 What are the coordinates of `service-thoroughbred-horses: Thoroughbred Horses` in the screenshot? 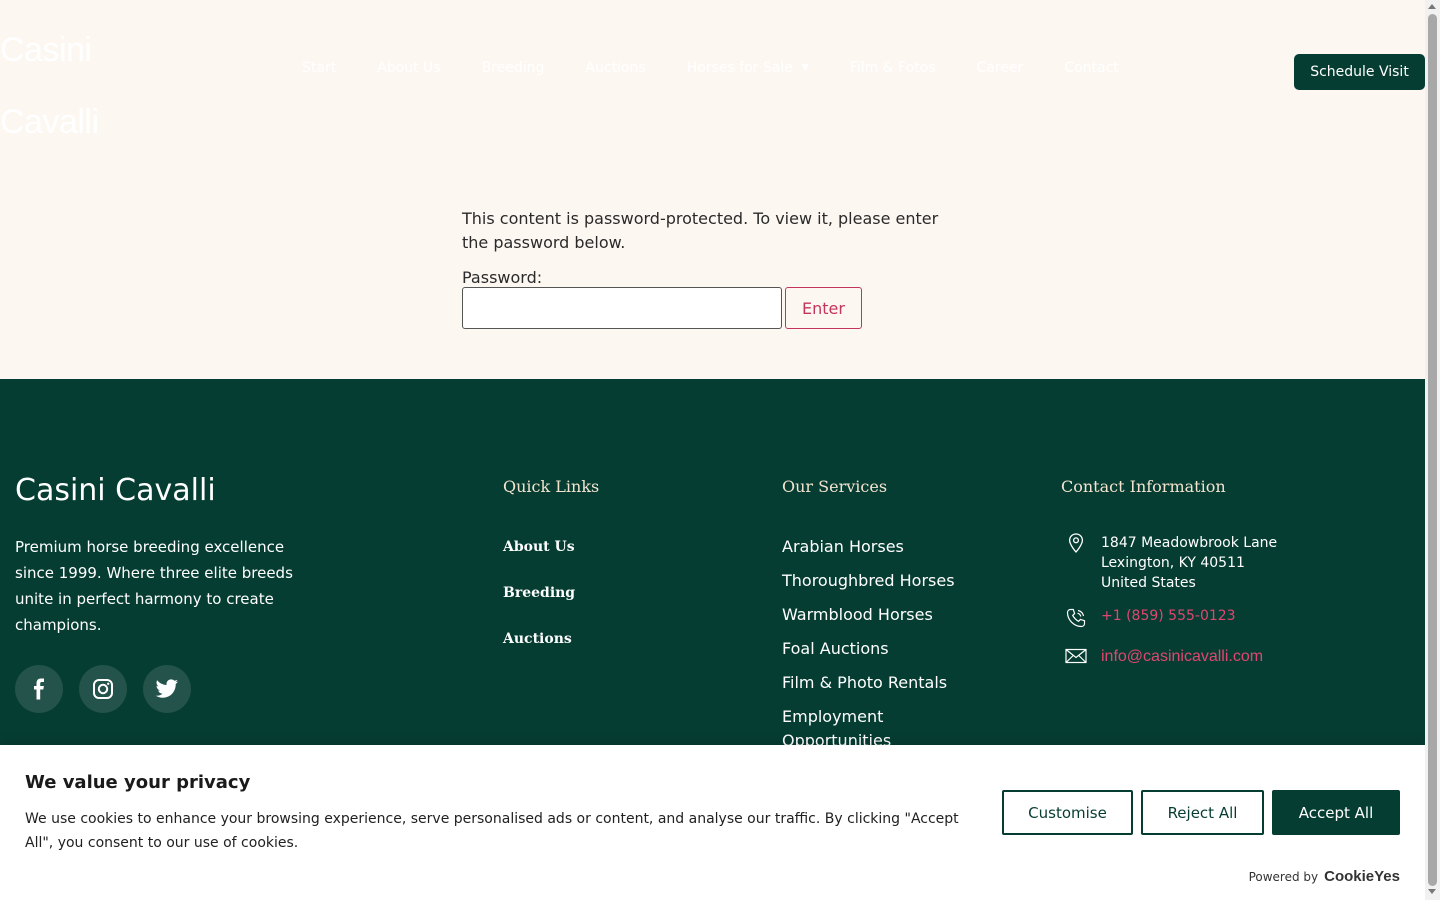 It's located at (882, 581).